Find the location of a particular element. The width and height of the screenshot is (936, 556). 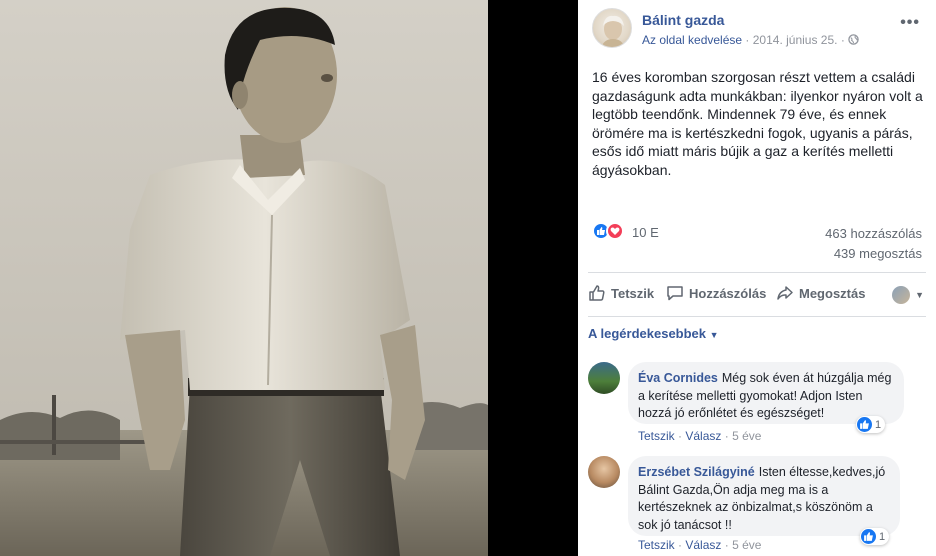

thumbs-up-icon is located at coordinates (597, 293).